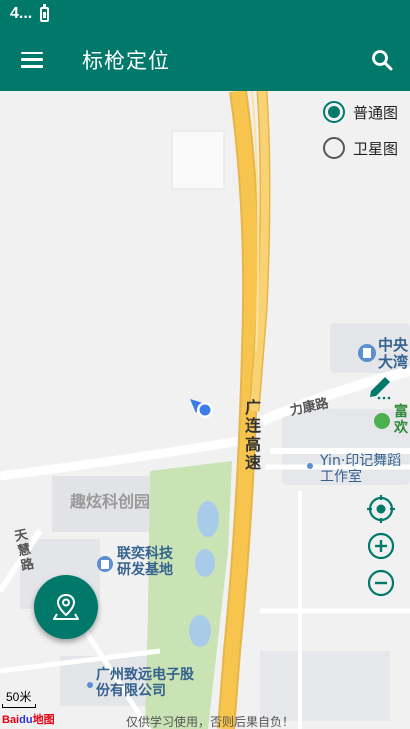 This screenshot has width=410, height=729. I want to click on label-guanglian: 广连高速, so click(253, 435).